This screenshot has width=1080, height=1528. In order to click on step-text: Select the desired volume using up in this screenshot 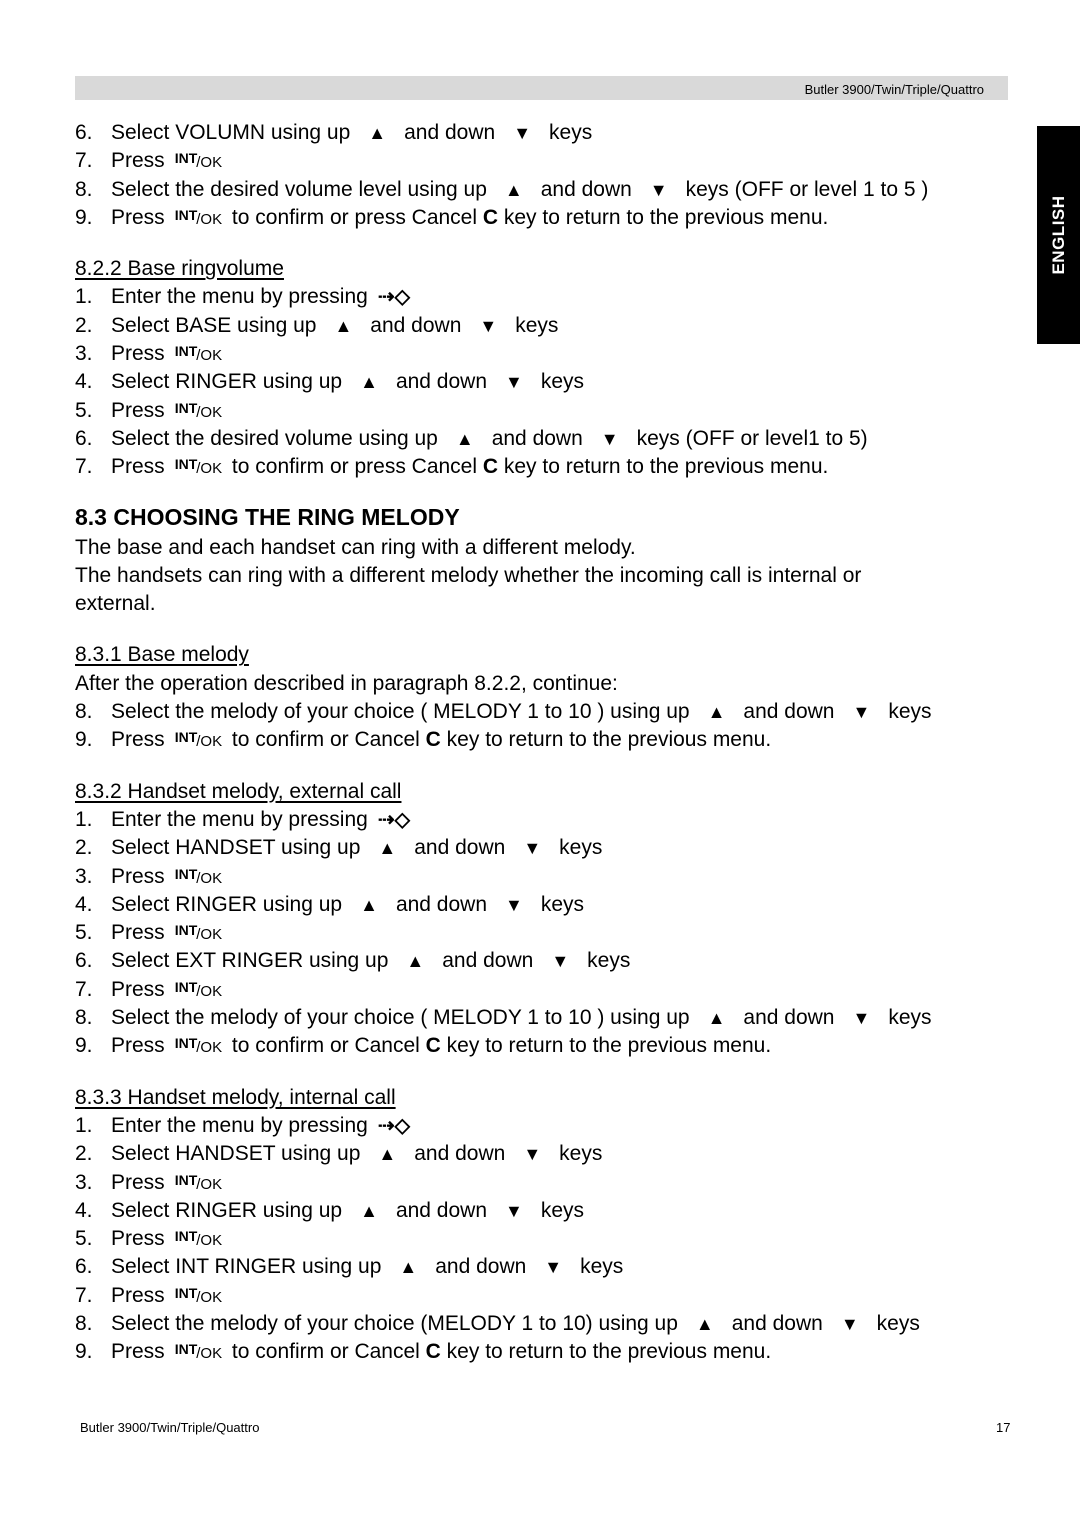, I will do `click(274, 438)`.